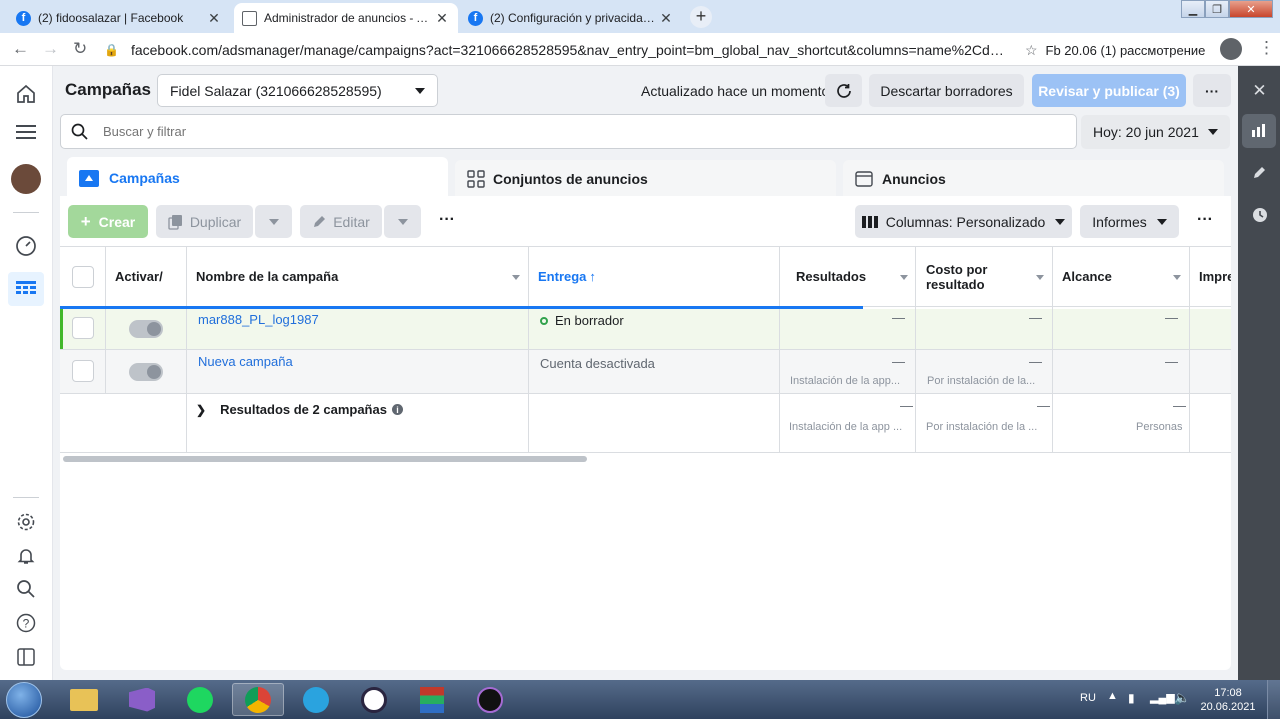 The height and width of the screenshot is (719, 1280). I want to click on column-header-name: Nombre de la campaña, so click(361, 276).